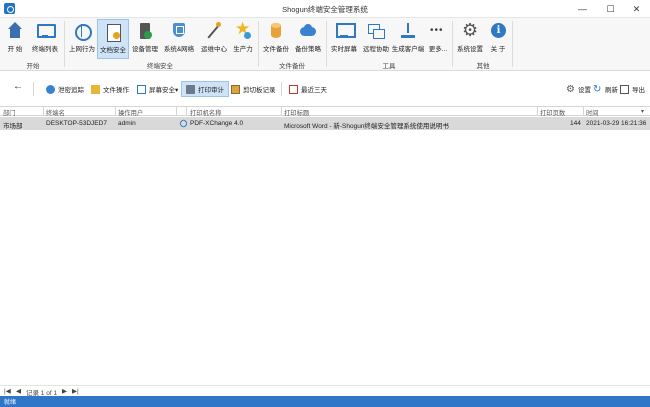 The height and width of the screenshot is (407, 650). I want to click on table-header: 部门 终端名 操作用户 打印机名称 打印标题 打印页数 时间 ▾, so click(325, 111).